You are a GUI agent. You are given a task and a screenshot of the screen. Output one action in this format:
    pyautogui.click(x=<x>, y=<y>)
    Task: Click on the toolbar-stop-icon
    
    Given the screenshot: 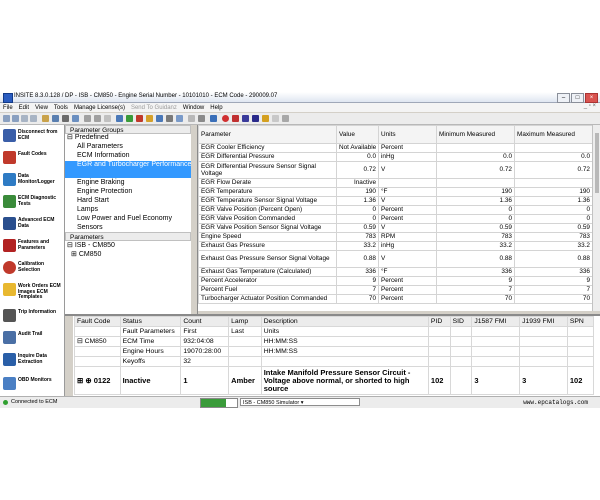 What is the action you would take?
    pyautogui.click(x=235, y=118)
    